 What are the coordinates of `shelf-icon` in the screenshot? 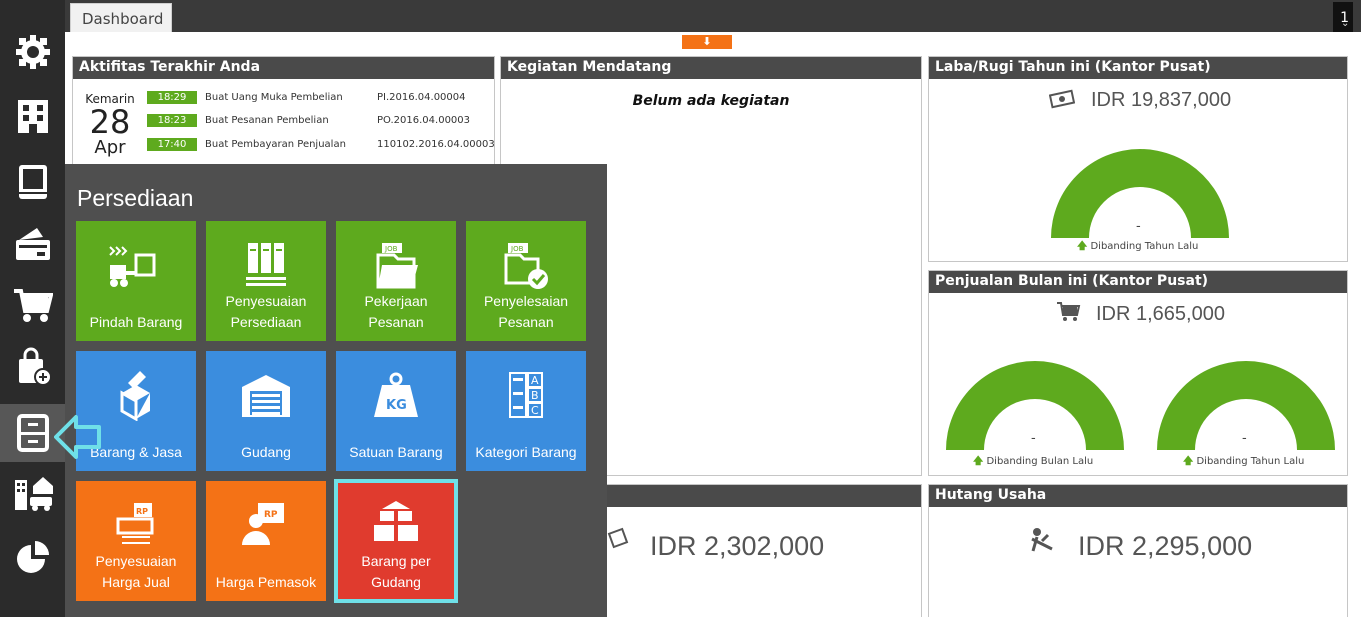 It's located at (266, 264).